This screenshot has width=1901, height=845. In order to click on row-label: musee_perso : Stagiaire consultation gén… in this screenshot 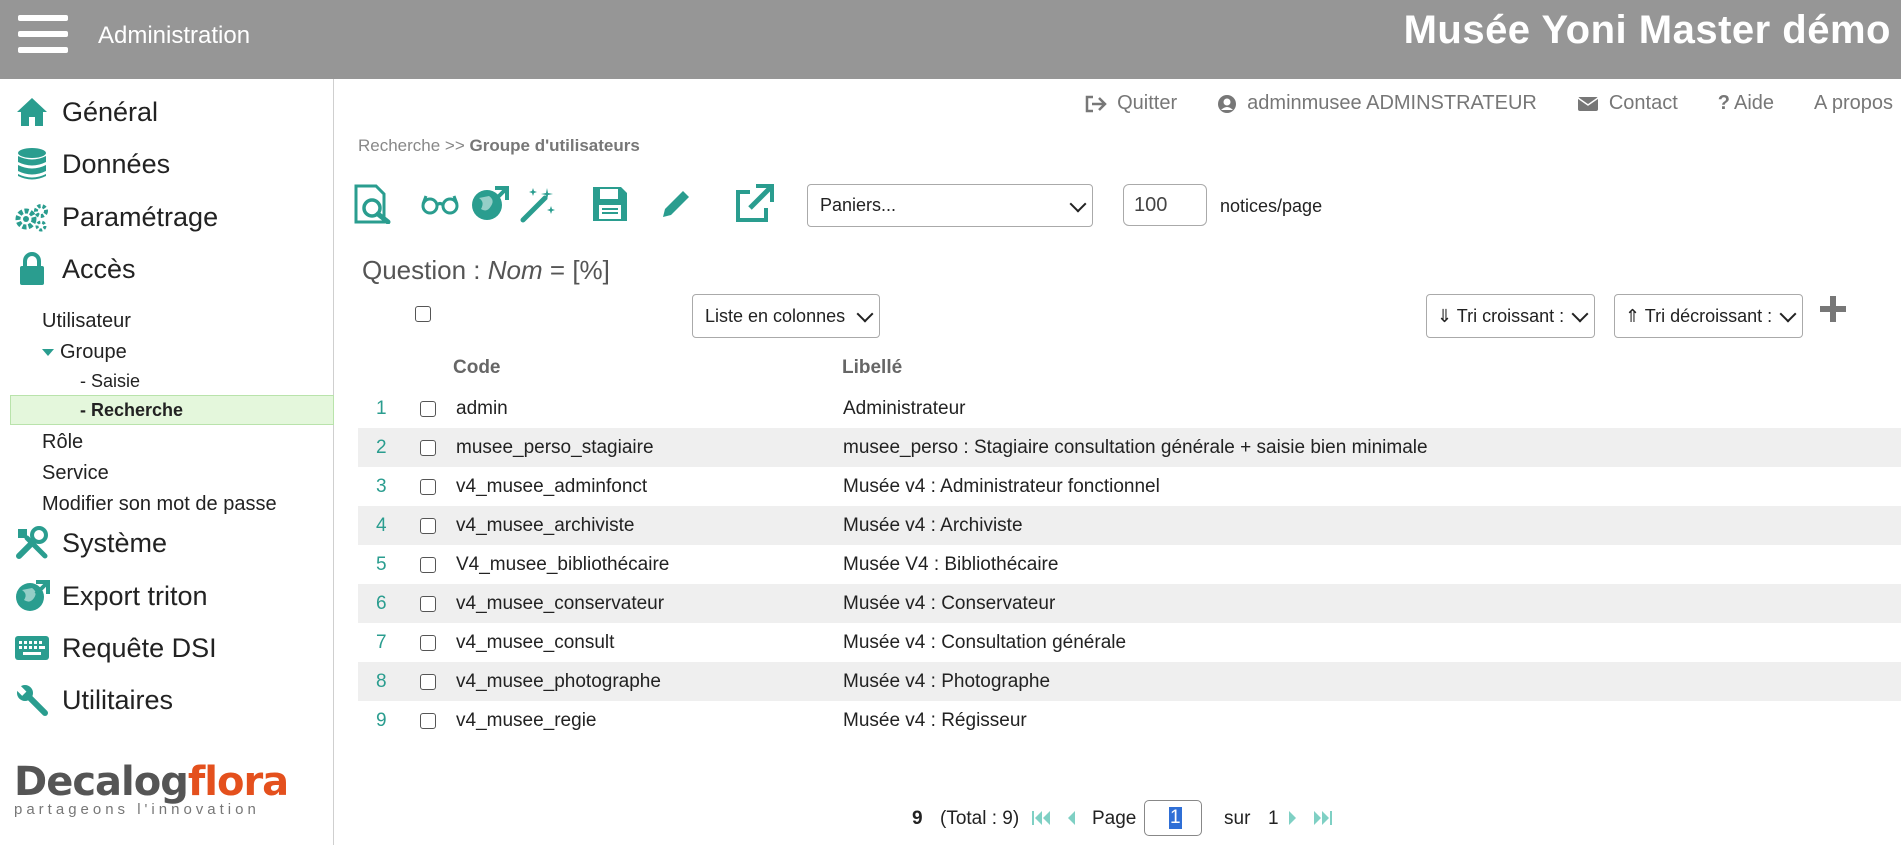, I will do `click(1135, 447)`.